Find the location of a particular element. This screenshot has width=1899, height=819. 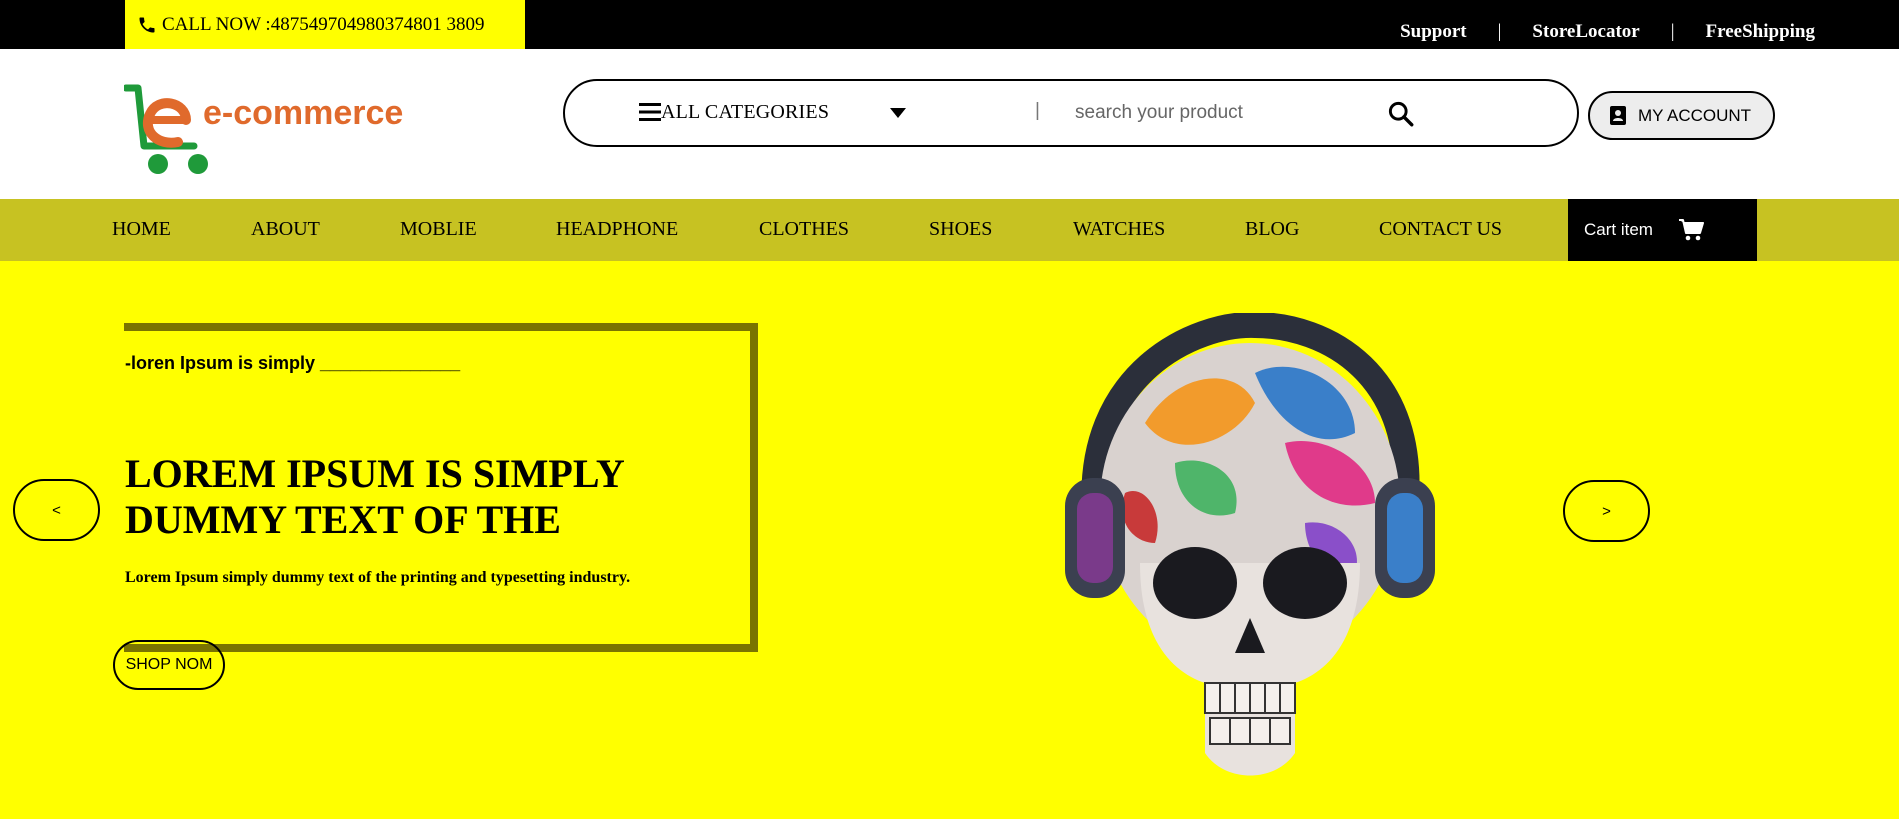

next-slide-button: > is located at coordinates (1606, 511).